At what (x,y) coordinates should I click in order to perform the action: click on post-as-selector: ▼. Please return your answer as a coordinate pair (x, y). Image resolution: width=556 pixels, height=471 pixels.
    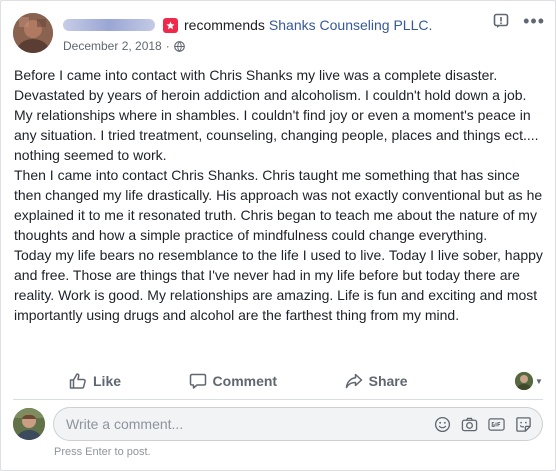
    Looking at the image, I should click on (529, 381).